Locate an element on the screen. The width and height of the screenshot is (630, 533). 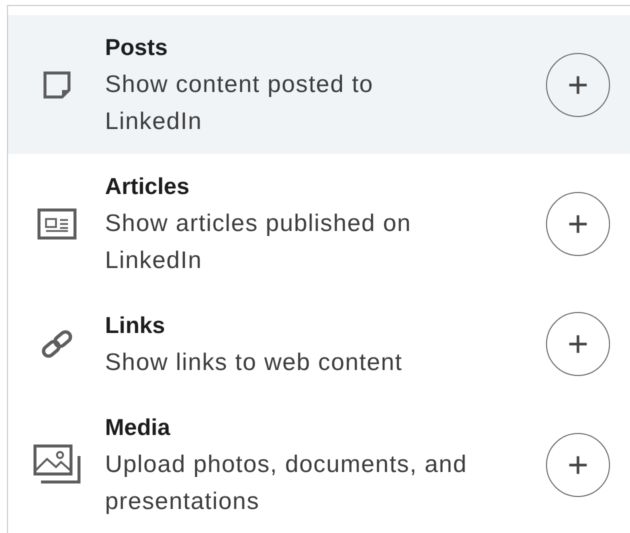
item-description: Show content posted to LinkedIn is located at coordinates (239, 103).